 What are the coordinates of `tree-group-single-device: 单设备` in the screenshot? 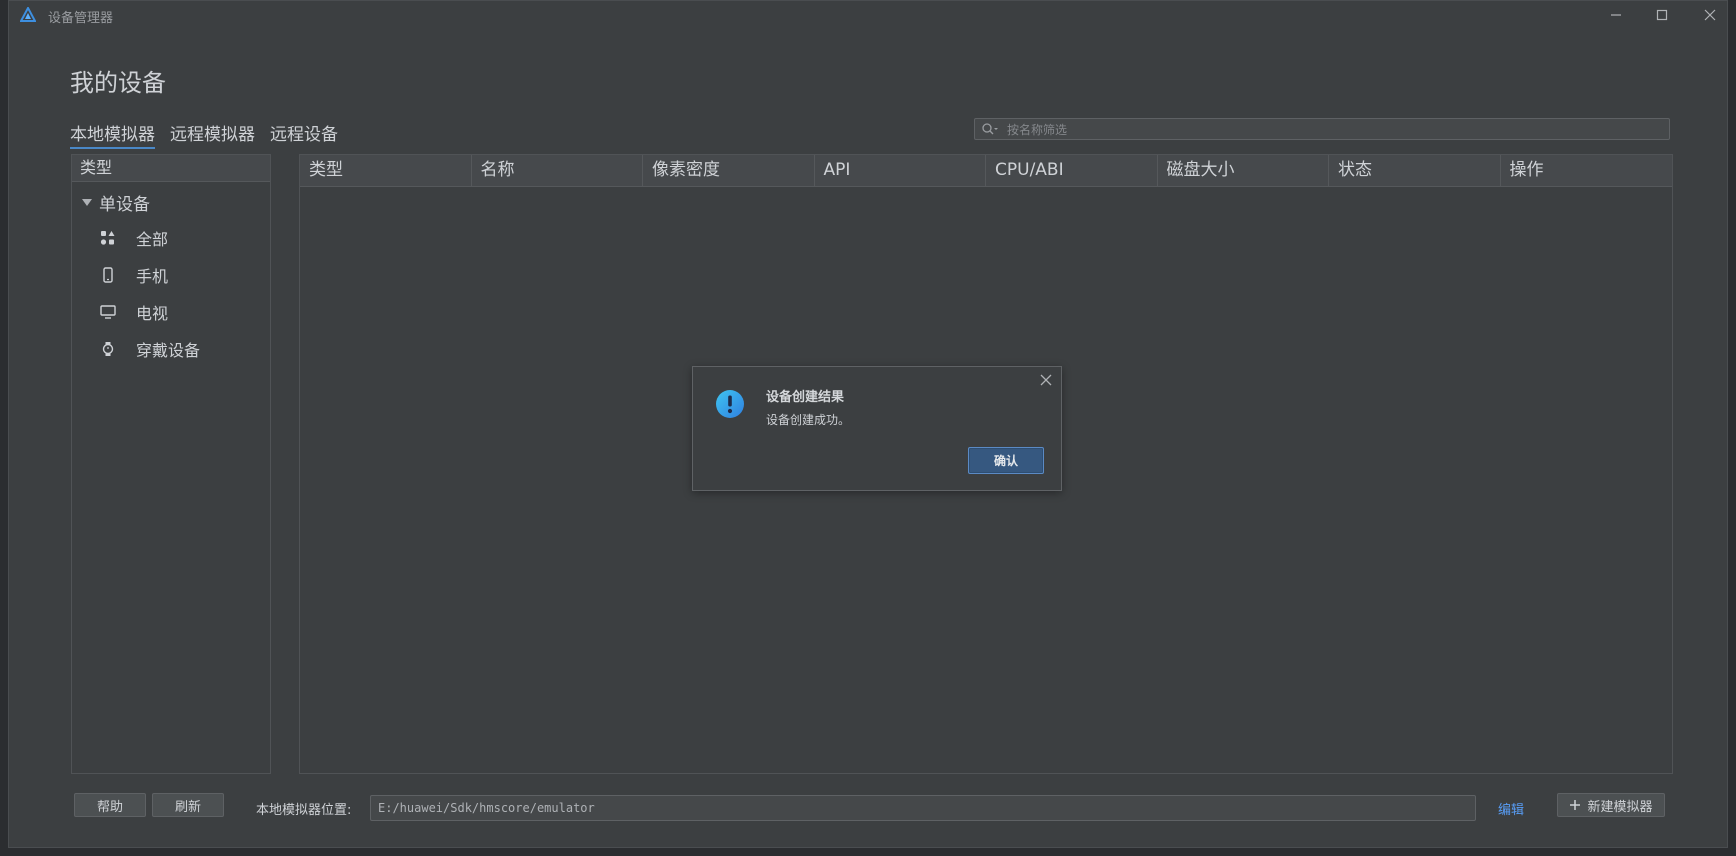 It's located at (116, 202).